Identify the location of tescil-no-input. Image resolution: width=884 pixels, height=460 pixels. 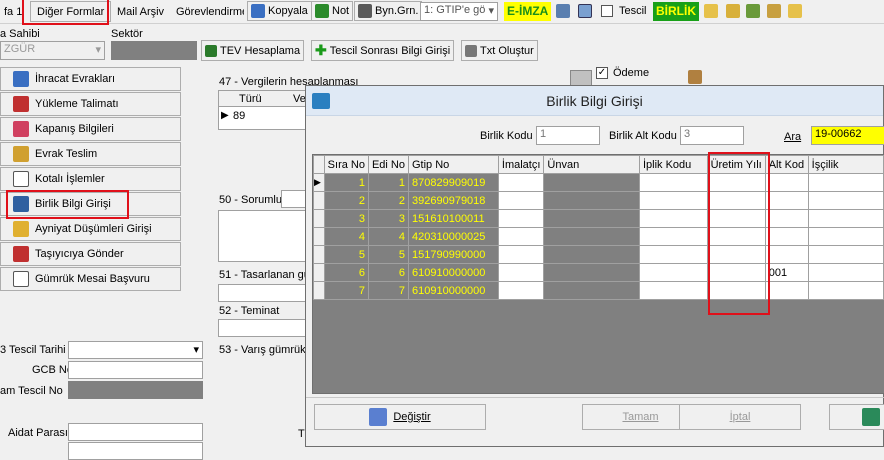
(135, 390).